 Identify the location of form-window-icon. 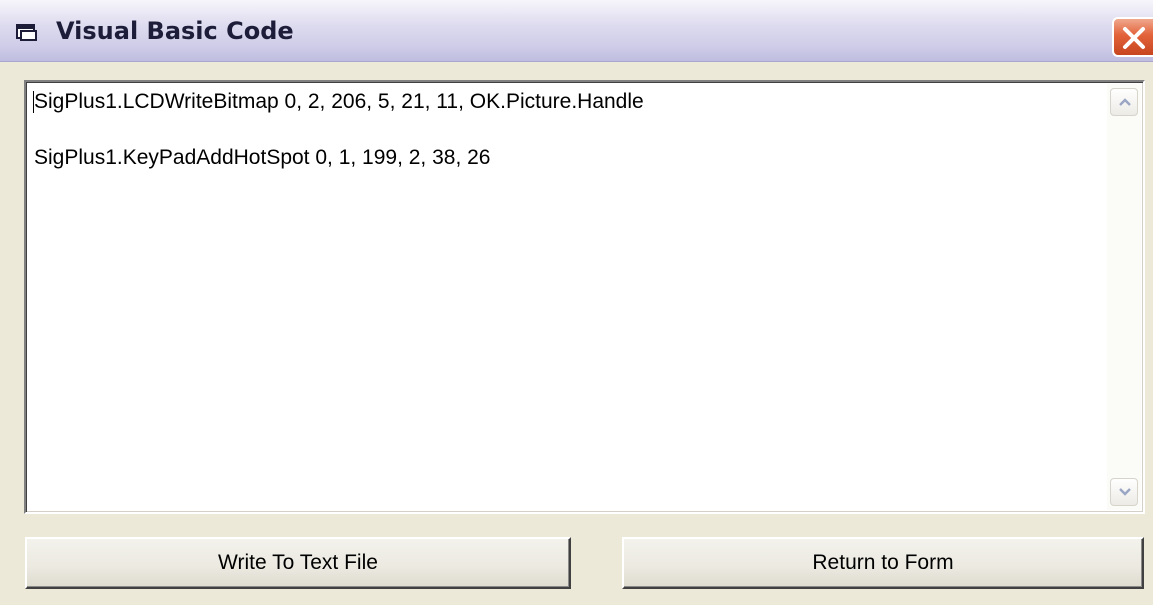
(27, 33).